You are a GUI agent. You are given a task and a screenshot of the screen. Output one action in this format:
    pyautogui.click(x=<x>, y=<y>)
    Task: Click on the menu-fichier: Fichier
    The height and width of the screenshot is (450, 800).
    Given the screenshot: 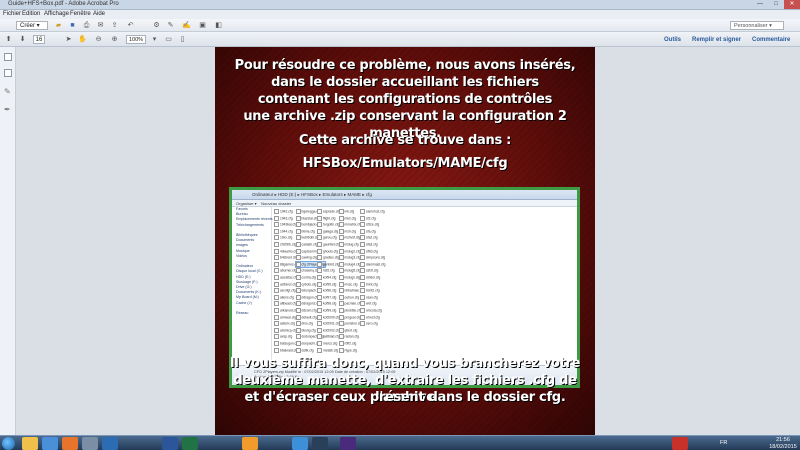 What is the action you would take?
    pyautogui.click(x=12, y=14)
    